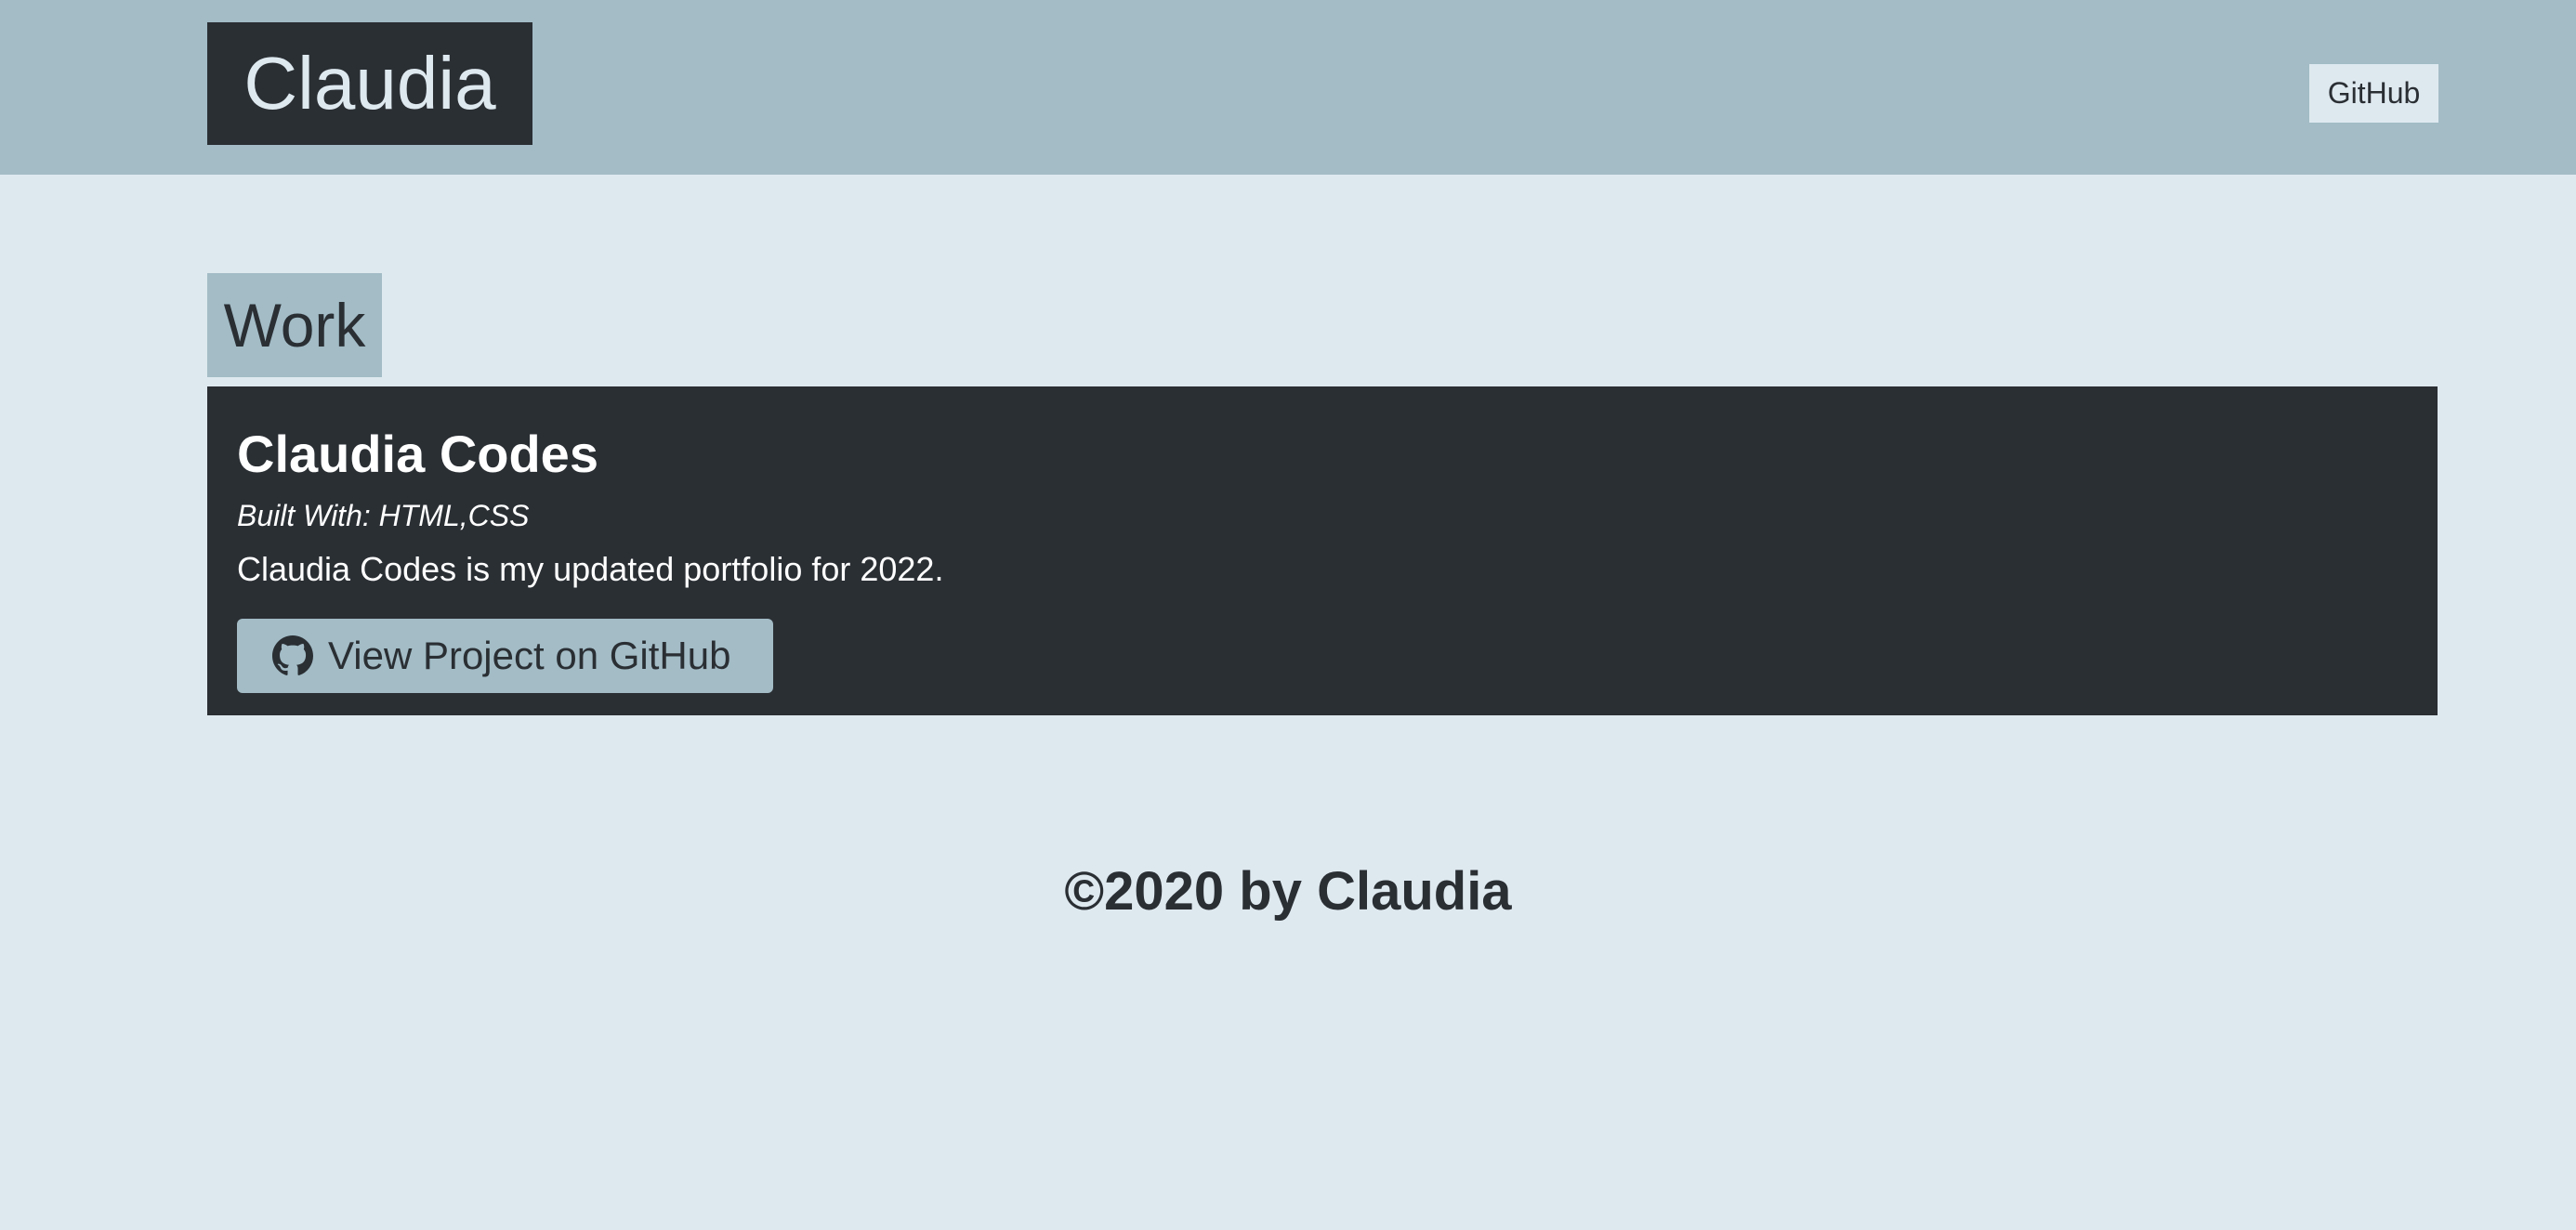  I want to click on view-project-button-label: View Project on GitHub, so click(529, 655).